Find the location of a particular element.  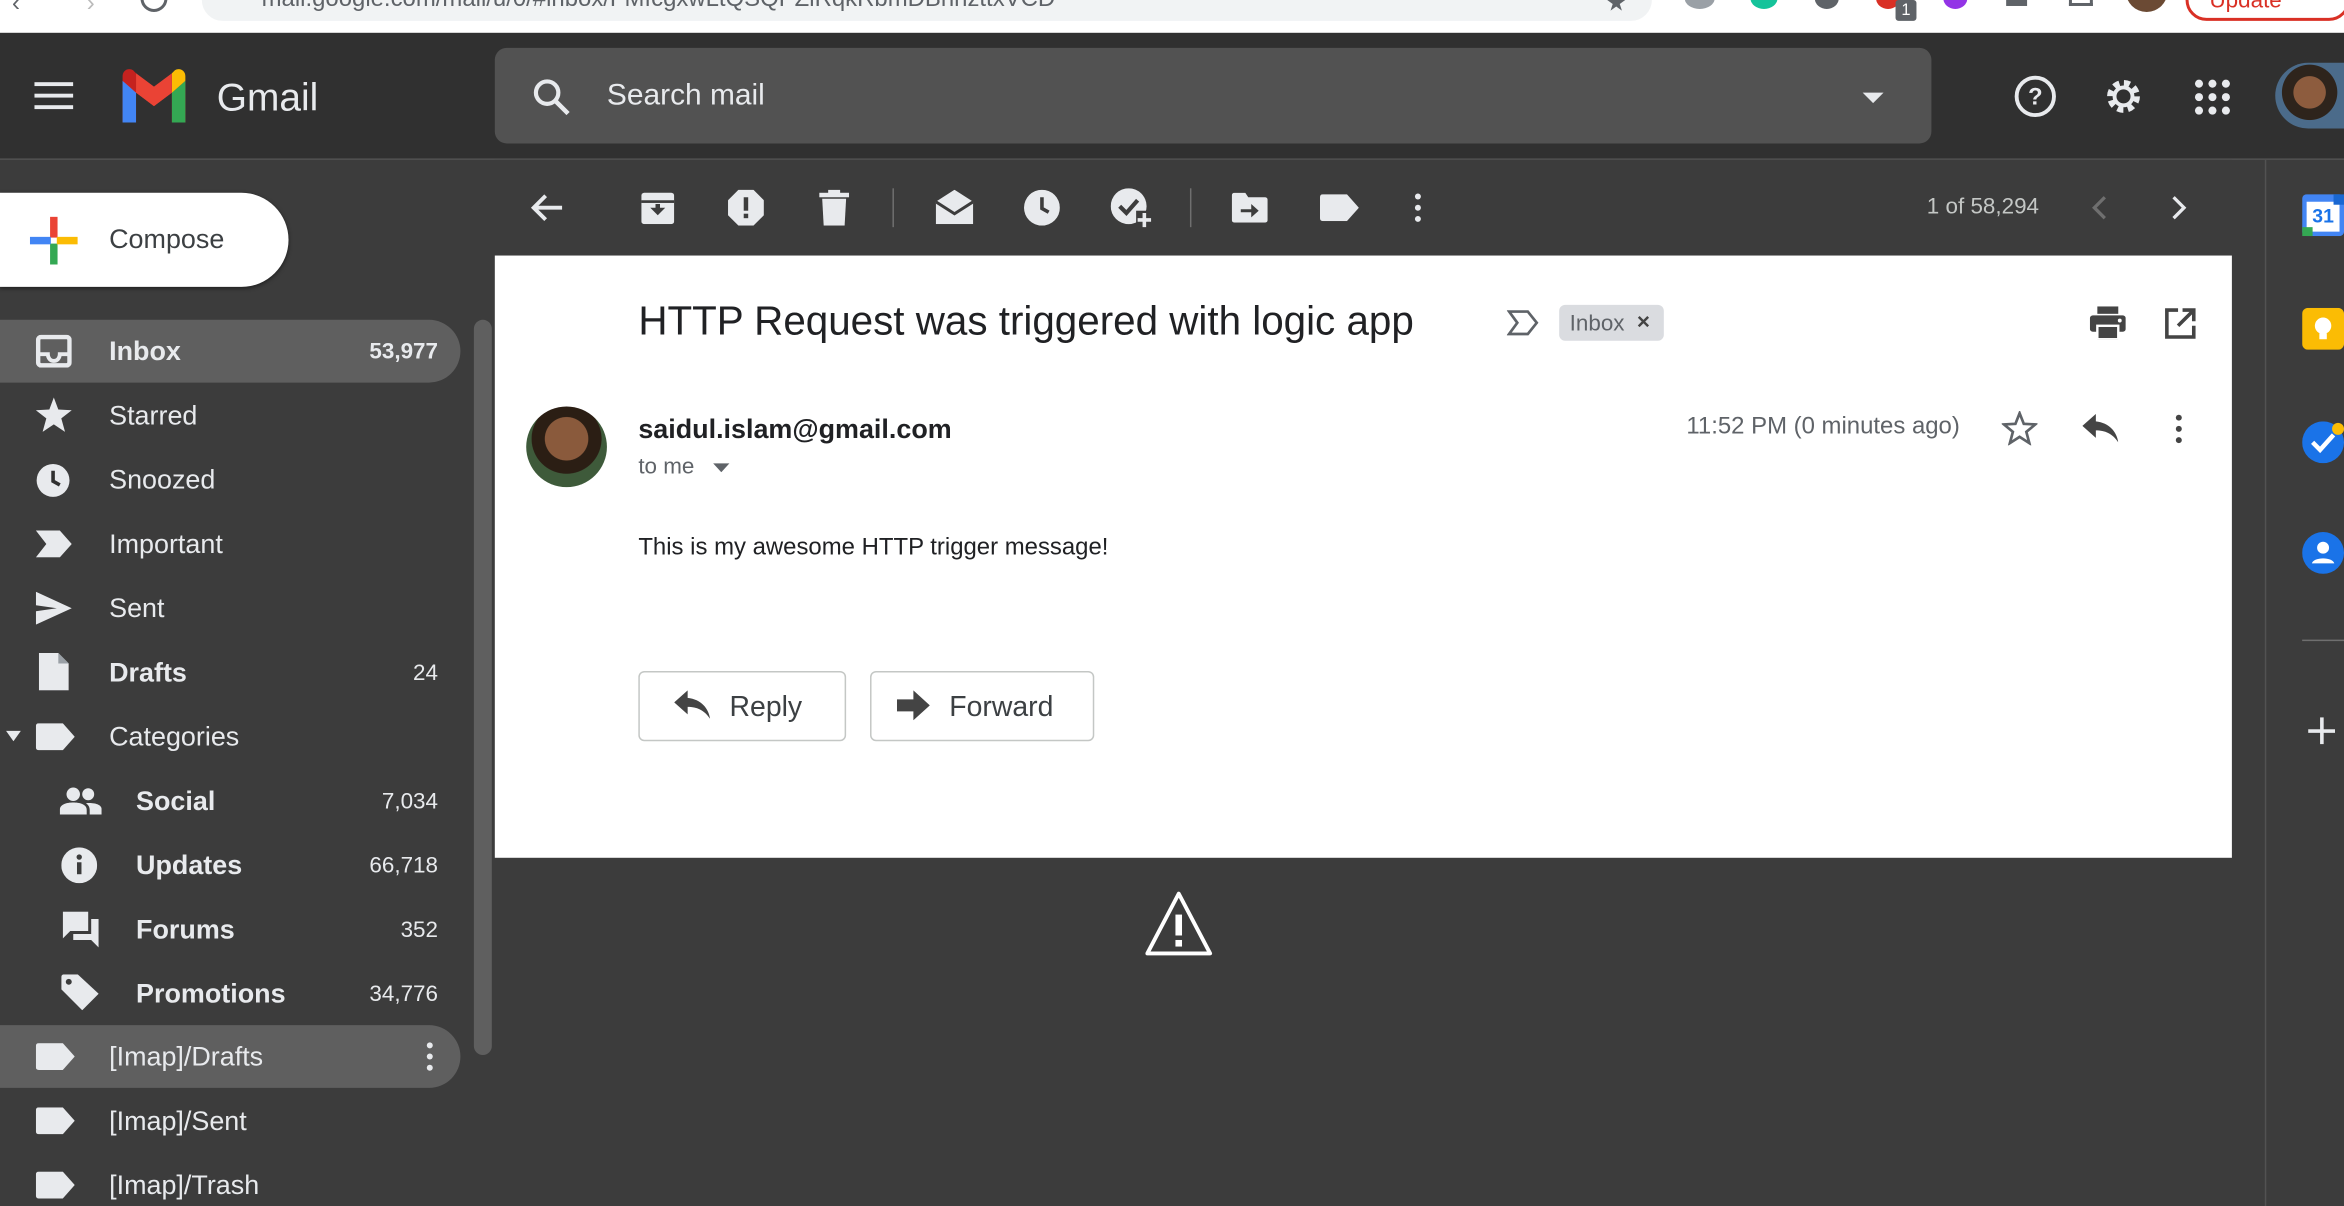

account-avatar is located at coordinates (2309, 95).